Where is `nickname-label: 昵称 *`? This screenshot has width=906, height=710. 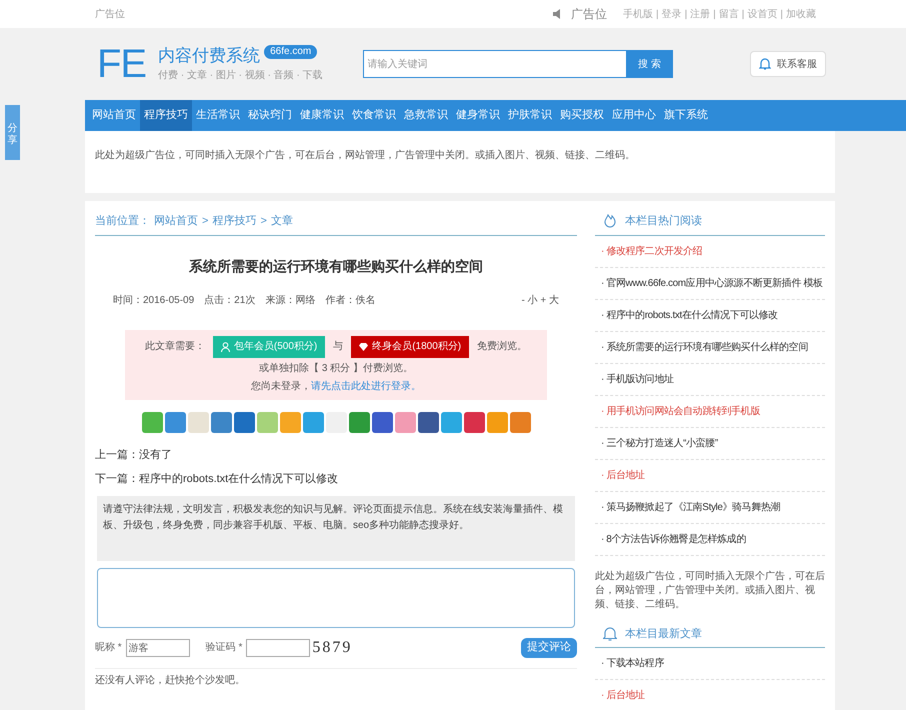 nickname-label: 昵称 * is located at coordinates (108, 648).